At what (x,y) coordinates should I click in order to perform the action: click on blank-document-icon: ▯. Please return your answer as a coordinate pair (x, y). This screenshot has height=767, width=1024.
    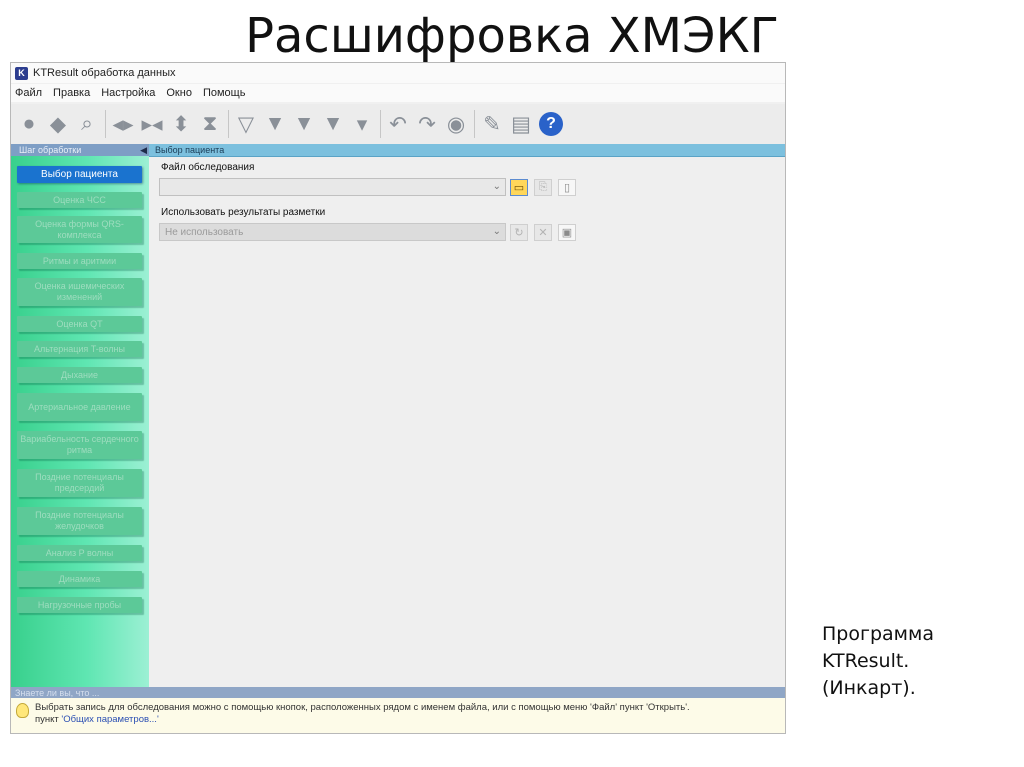
    Looking at the image, I should click on (567, 188).